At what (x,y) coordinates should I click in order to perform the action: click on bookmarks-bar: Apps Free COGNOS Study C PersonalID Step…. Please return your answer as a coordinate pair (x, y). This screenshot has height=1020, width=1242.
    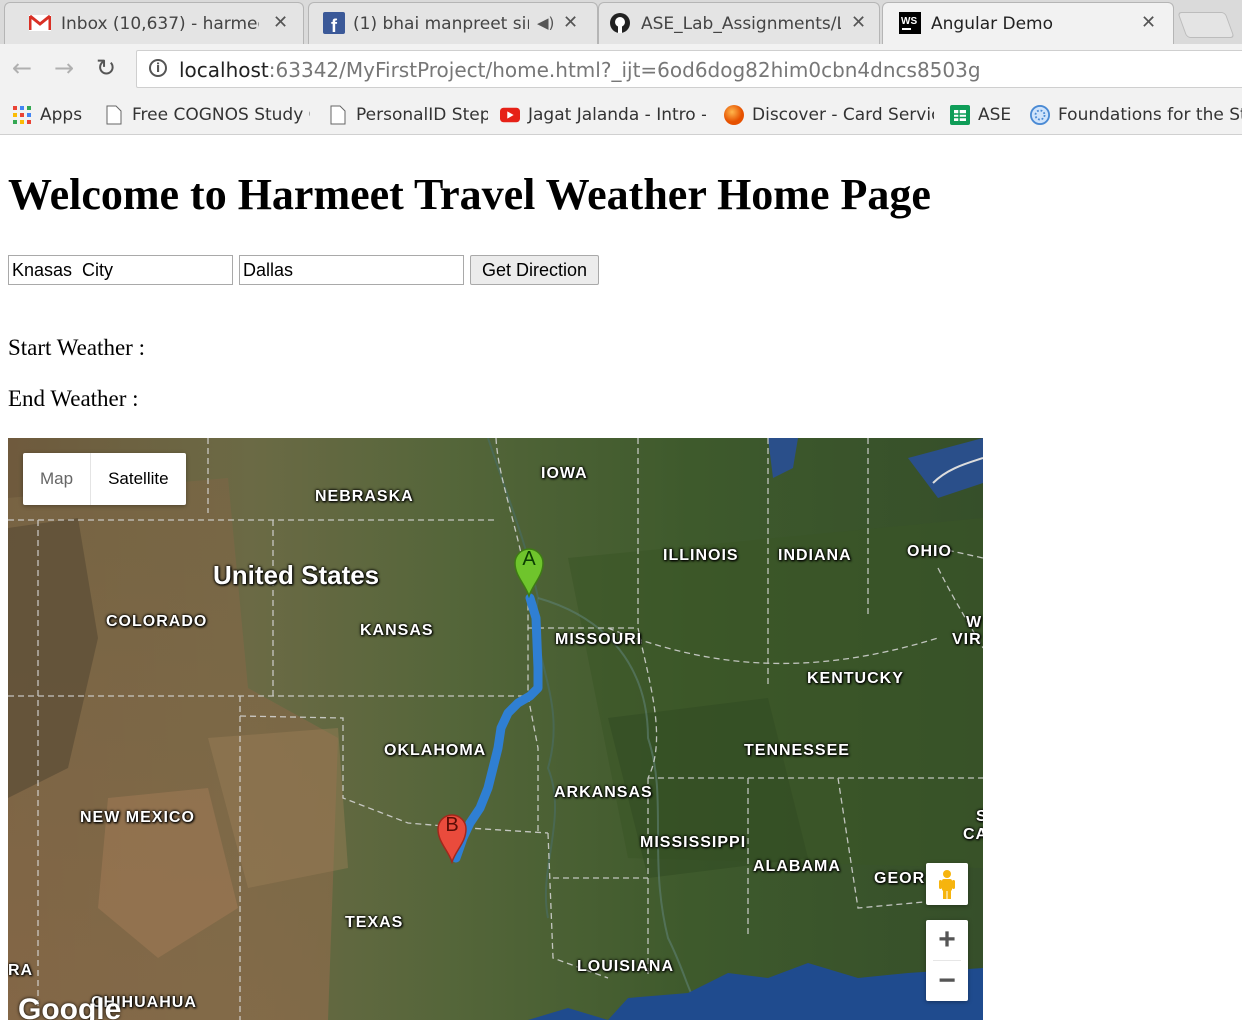
    Looking at the image, I should click on (621, 115).